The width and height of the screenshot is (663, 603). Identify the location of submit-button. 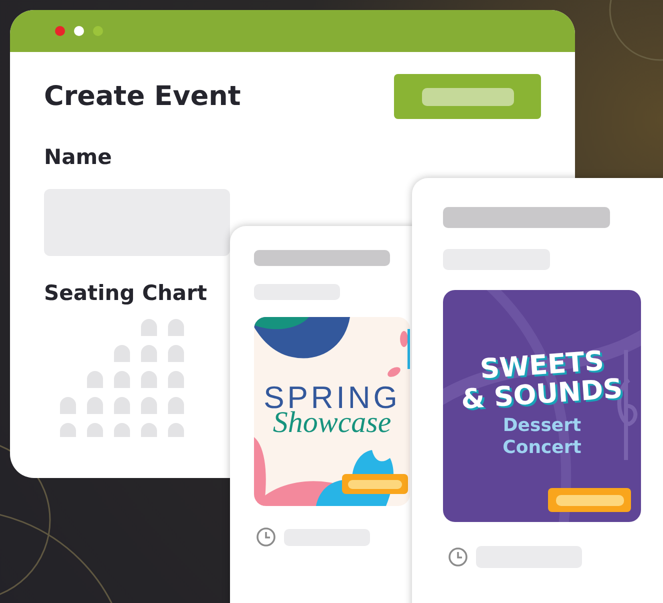
(467, 96).